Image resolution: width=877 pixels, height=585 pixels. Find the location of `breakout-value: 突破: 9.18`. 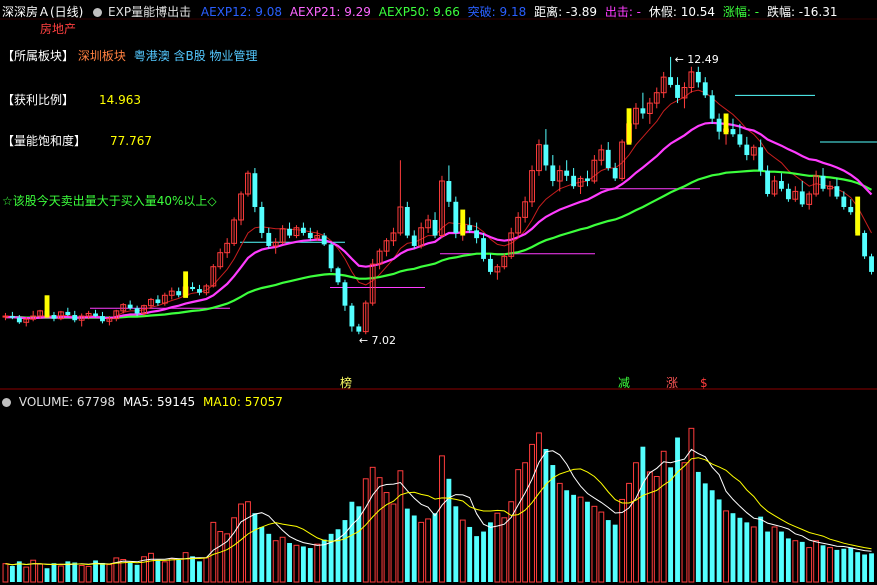

breakout-value: 突破: 9.18 is located at coordinates (497, 12).